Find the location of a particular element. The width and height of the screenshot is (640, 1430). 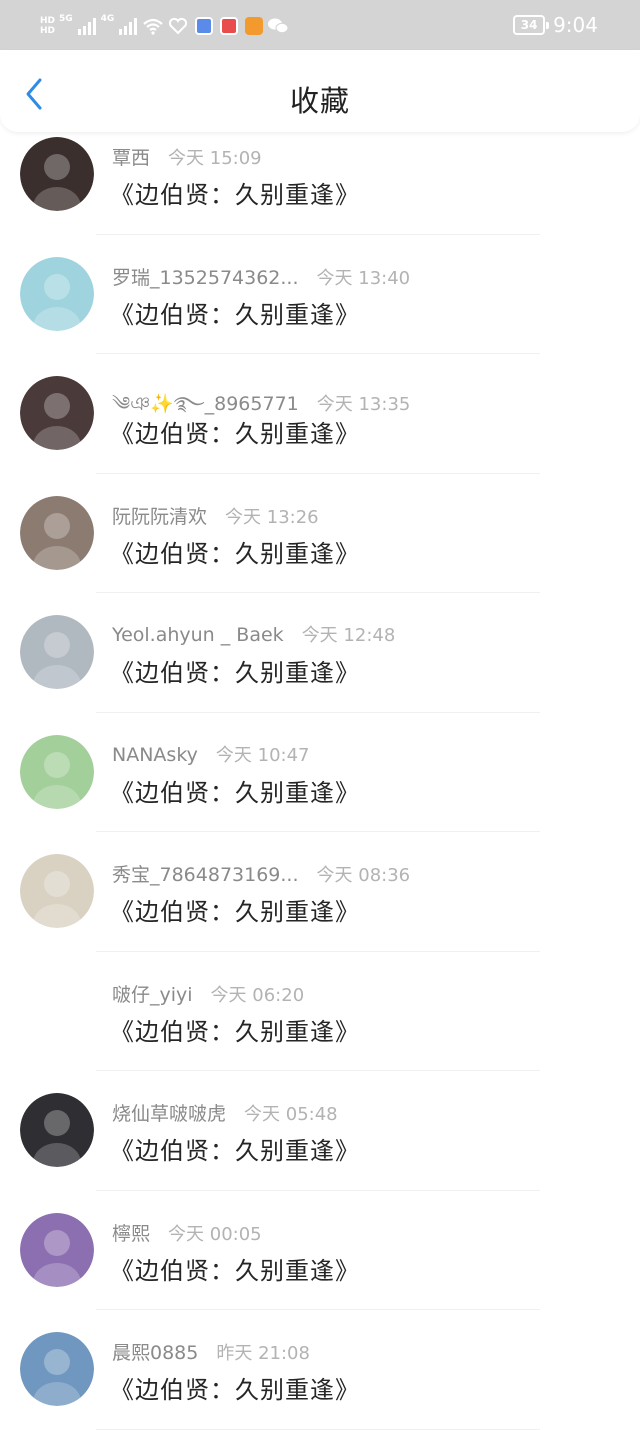

list-item: 秀宝_7864873169... 今天 08:36 《边伯贤：久别重逢》 is located at coordinates (320, 892).